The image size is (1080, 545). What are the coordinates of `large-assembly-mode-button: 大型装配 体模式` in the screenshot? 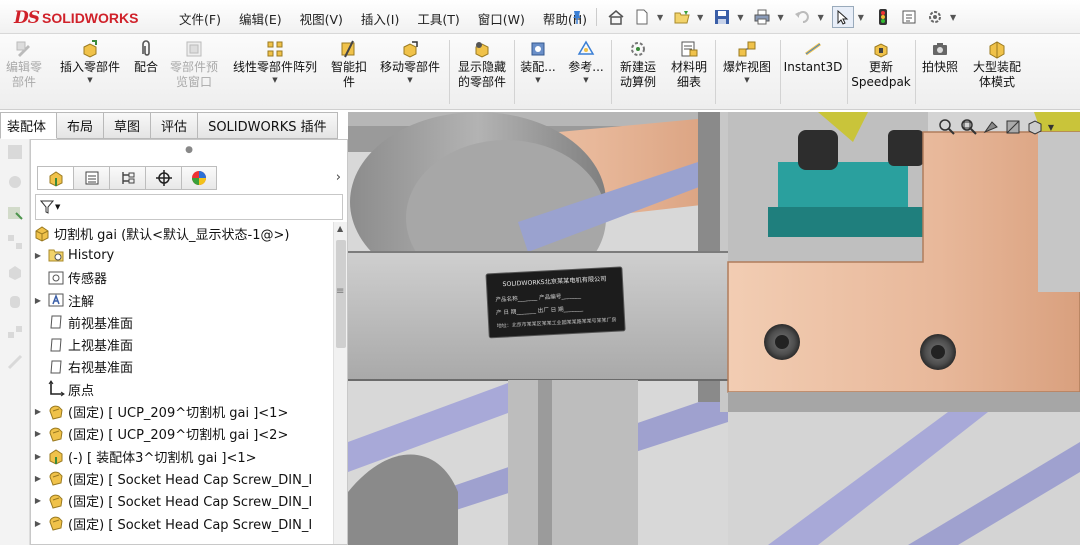 It's located at (997, 64).